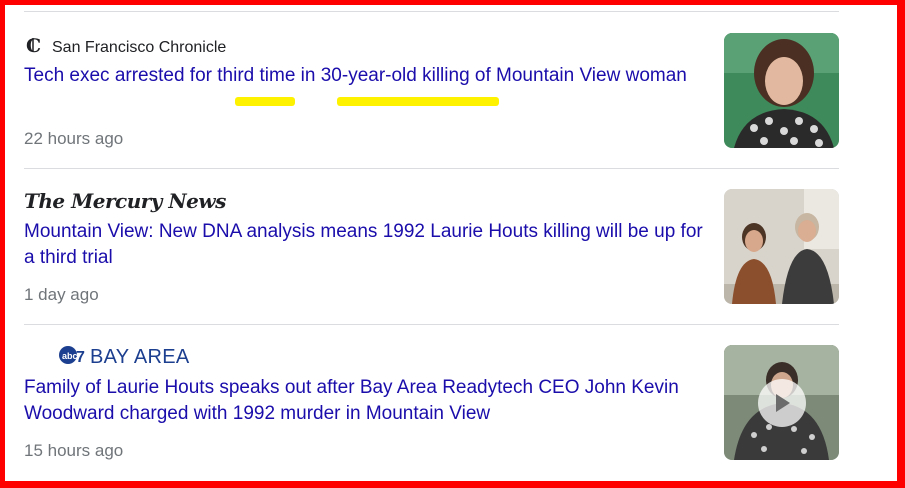  Describe the element at coordinates (140, 357) in the screenshot. I see `source-name: BAY AREA` at that location.